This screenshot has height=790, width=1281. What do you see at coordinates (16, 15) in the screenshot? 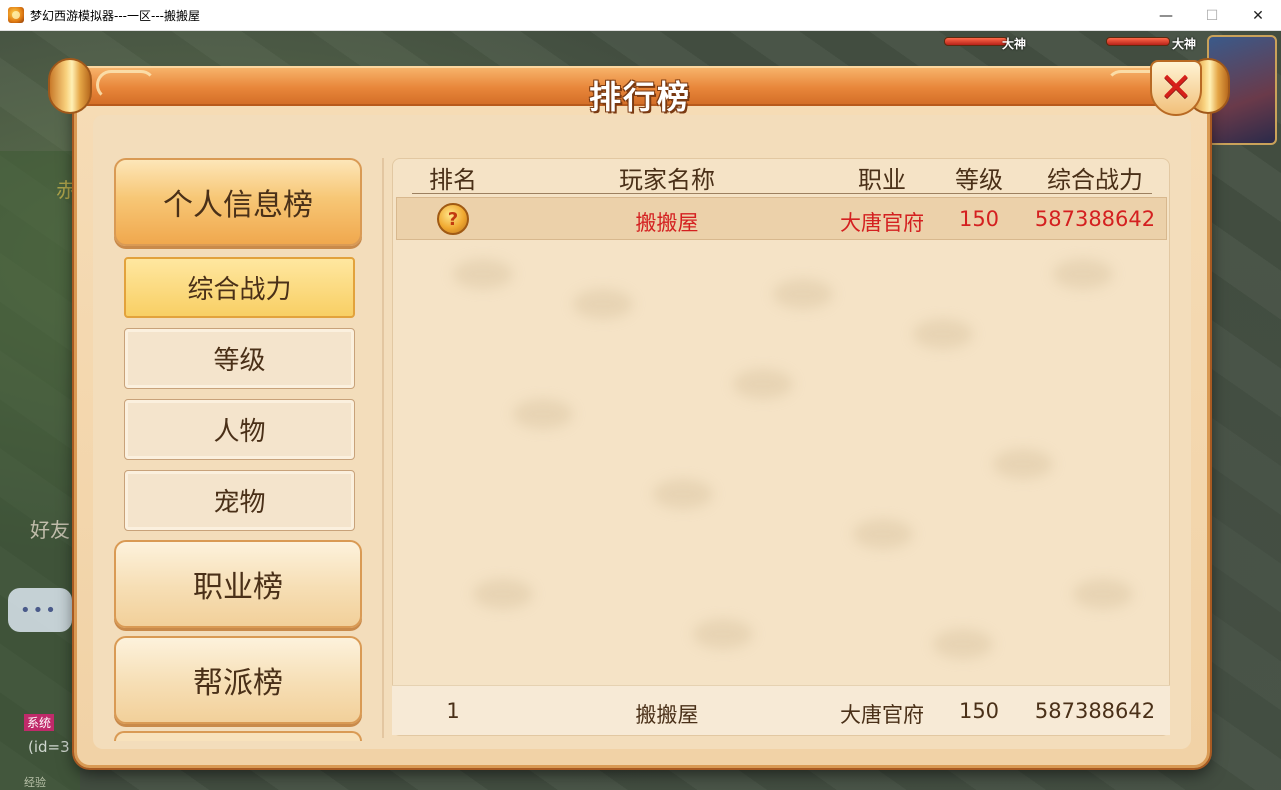
I see `app-icon` at bounding box center [16, 15].